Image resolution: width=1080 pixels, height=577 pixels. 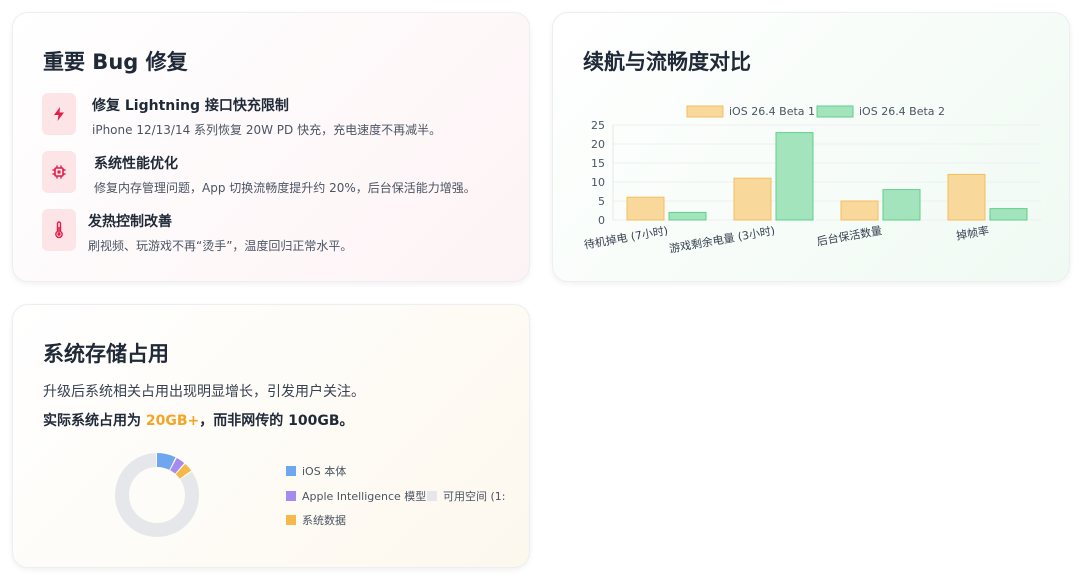 I want to click on x-tick-label: 游戏剩余电量 (3小时), so click(x=722, y=239).